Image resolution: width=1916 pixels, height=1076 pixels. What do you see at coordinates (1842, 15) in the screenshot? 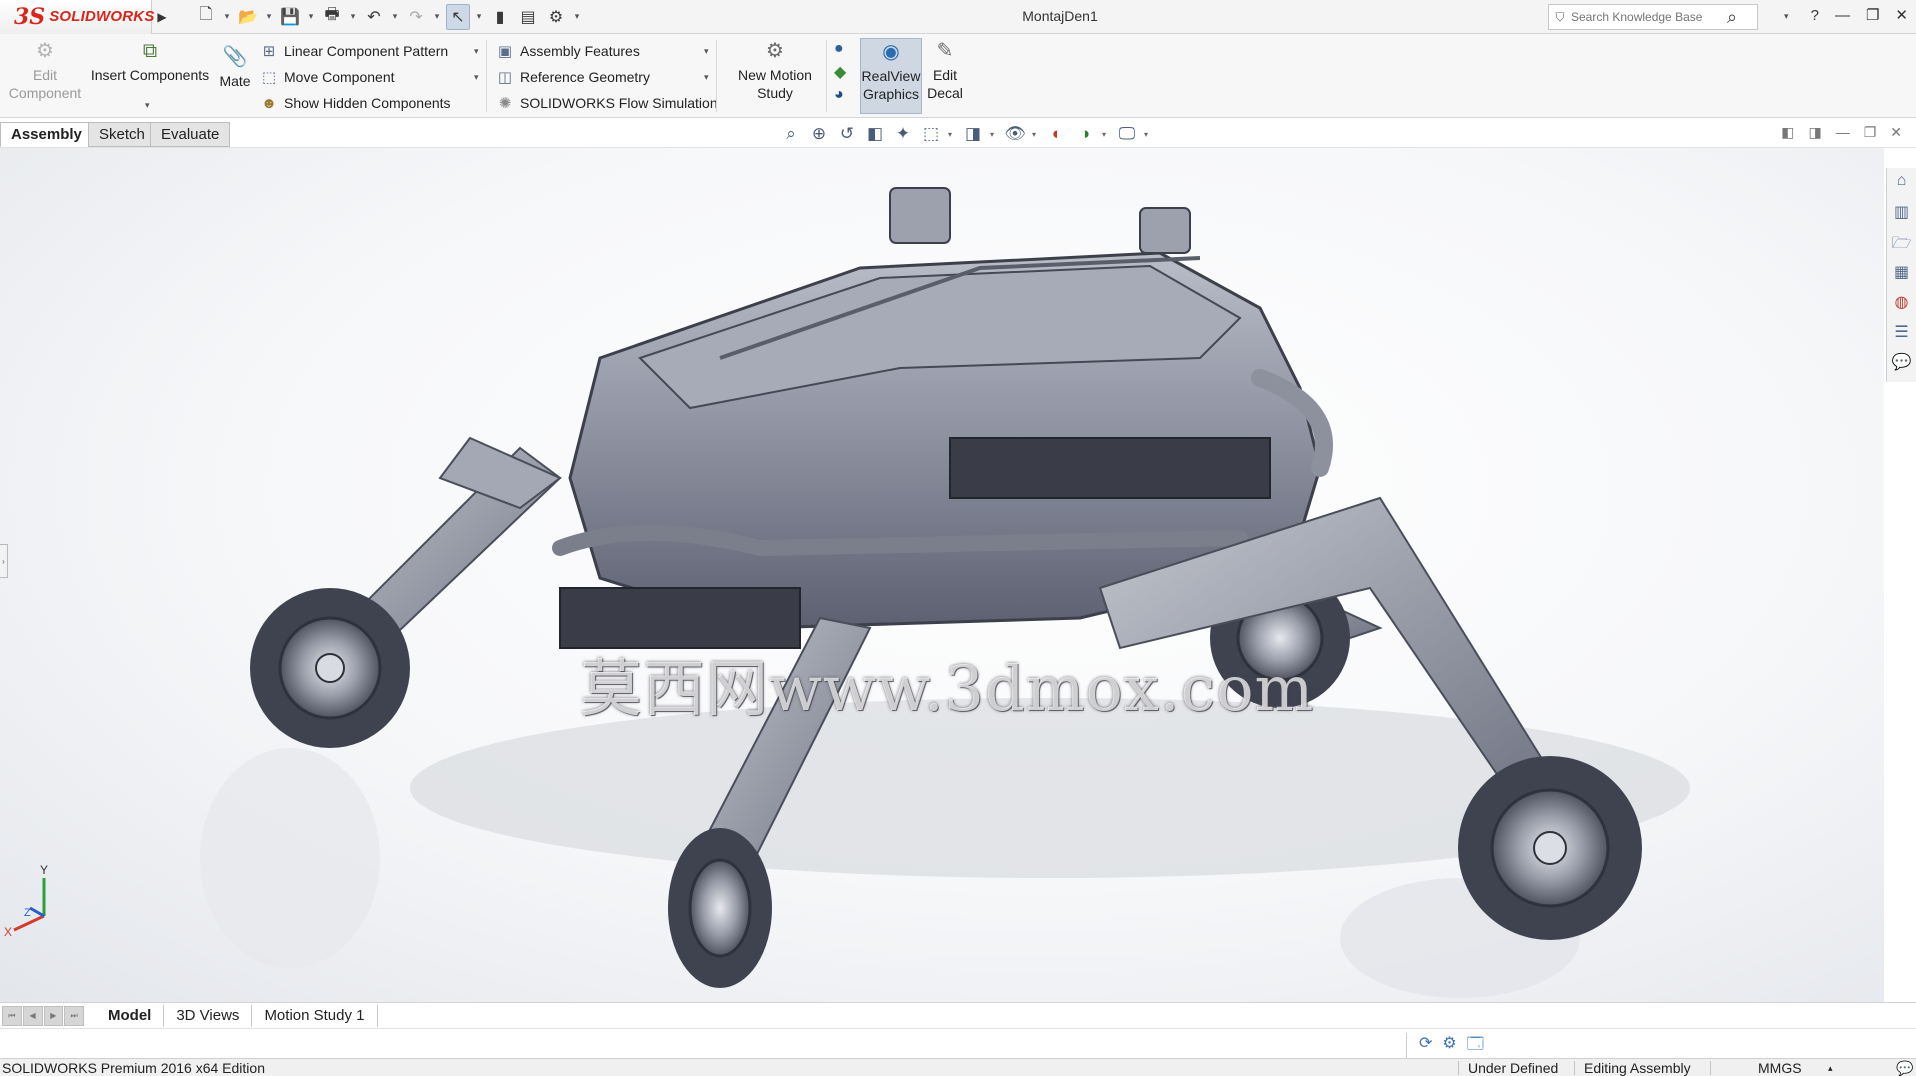
I see `minimize-button: —` at bounding box center [1842, 15].